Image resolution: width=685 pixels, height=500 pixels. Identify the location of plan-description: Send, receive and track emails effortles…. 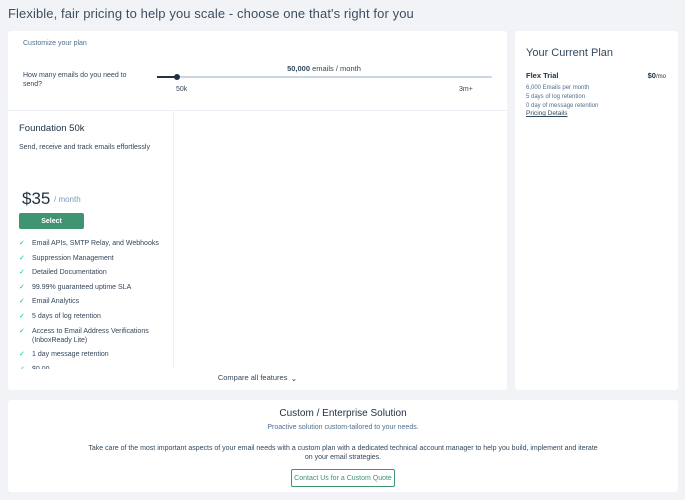
(84, 147).